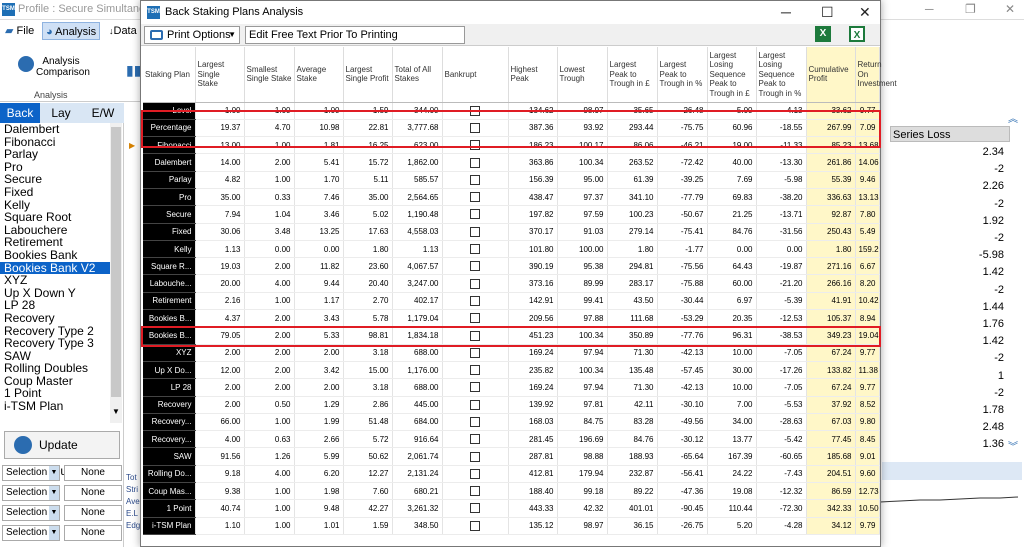 This screenshot has height=547, width=1024. Describe the element at coordinates (970, 9) in the screenshot. I see `restore-icon: ❐` at that location.